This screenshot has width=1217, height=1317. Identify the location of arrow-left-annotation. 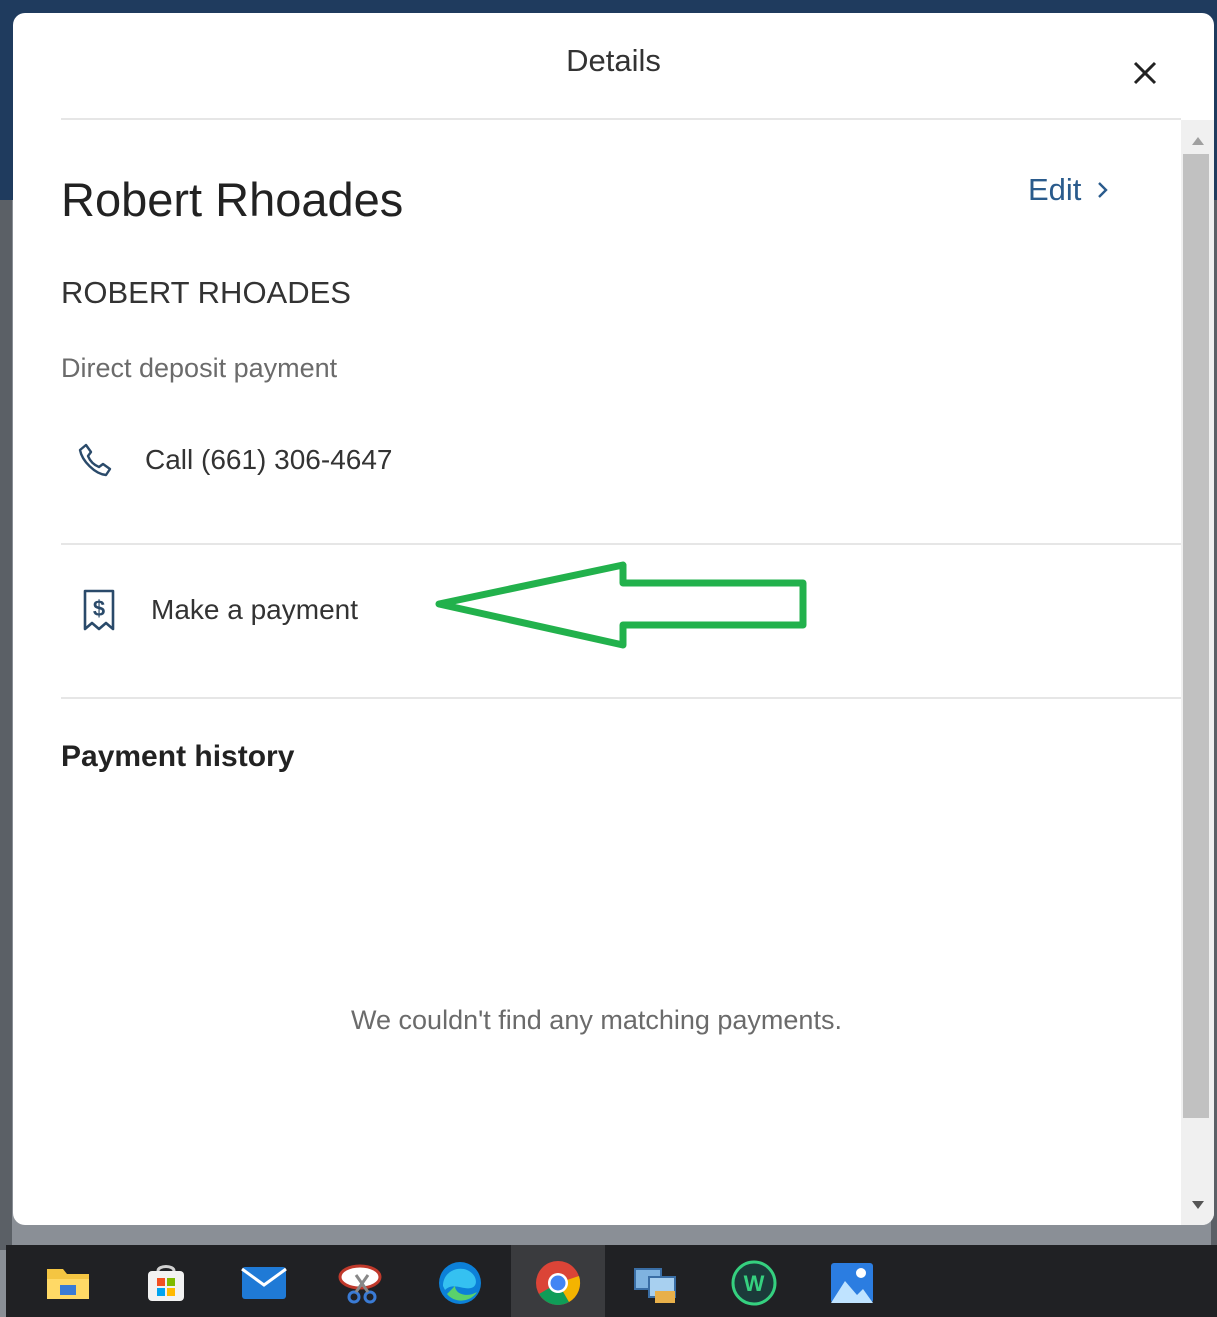
(621, 605).